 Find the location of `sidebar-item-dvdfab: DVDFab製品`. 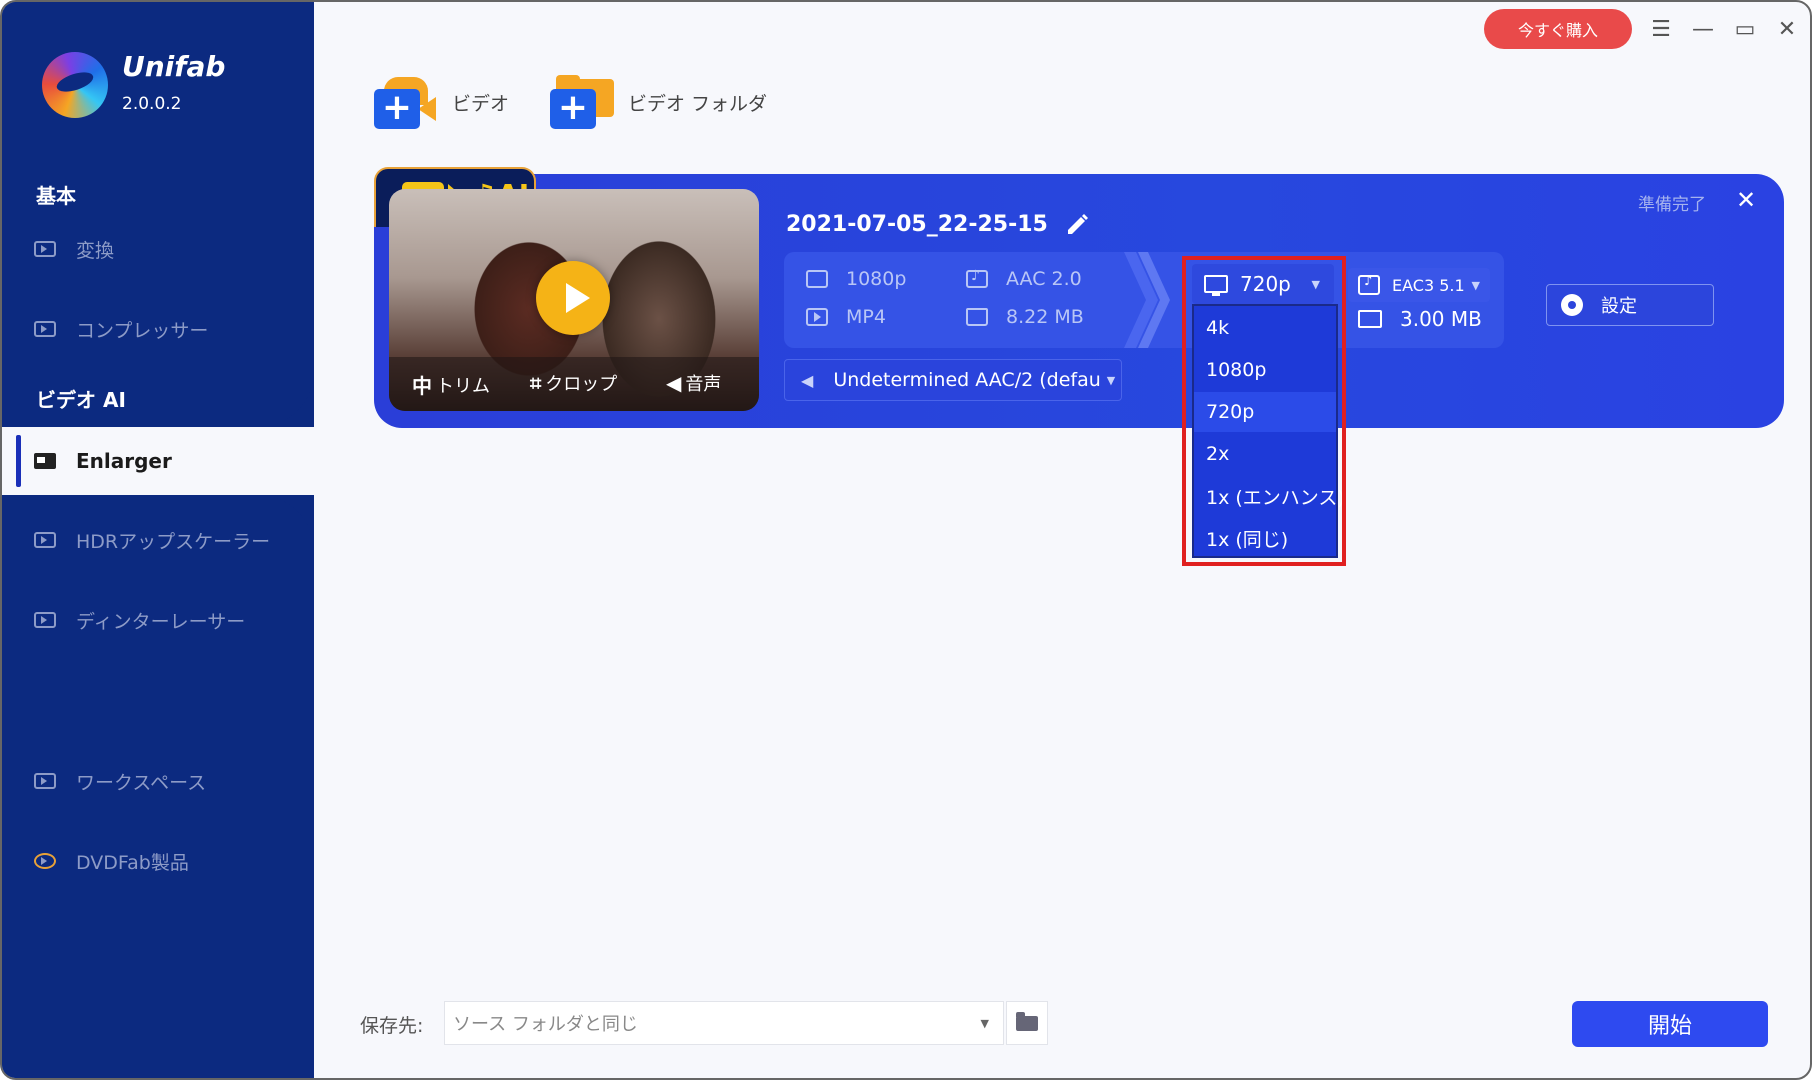

sidebar-item-dvdfab: DVDFab製品 is located at coordinates (158, 861).